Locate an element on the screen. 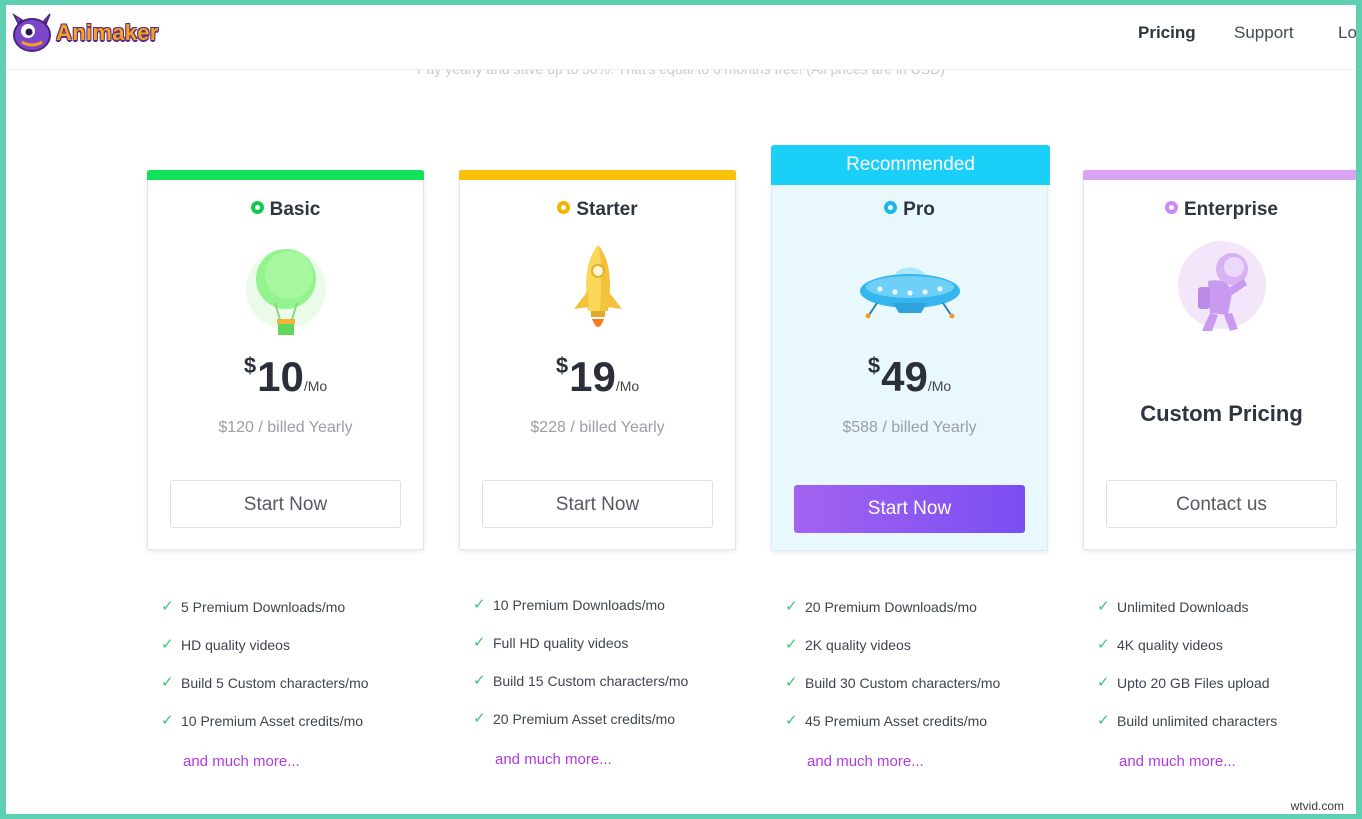  feature-text: Full HD quality videos is located at coordinates (561, 643).